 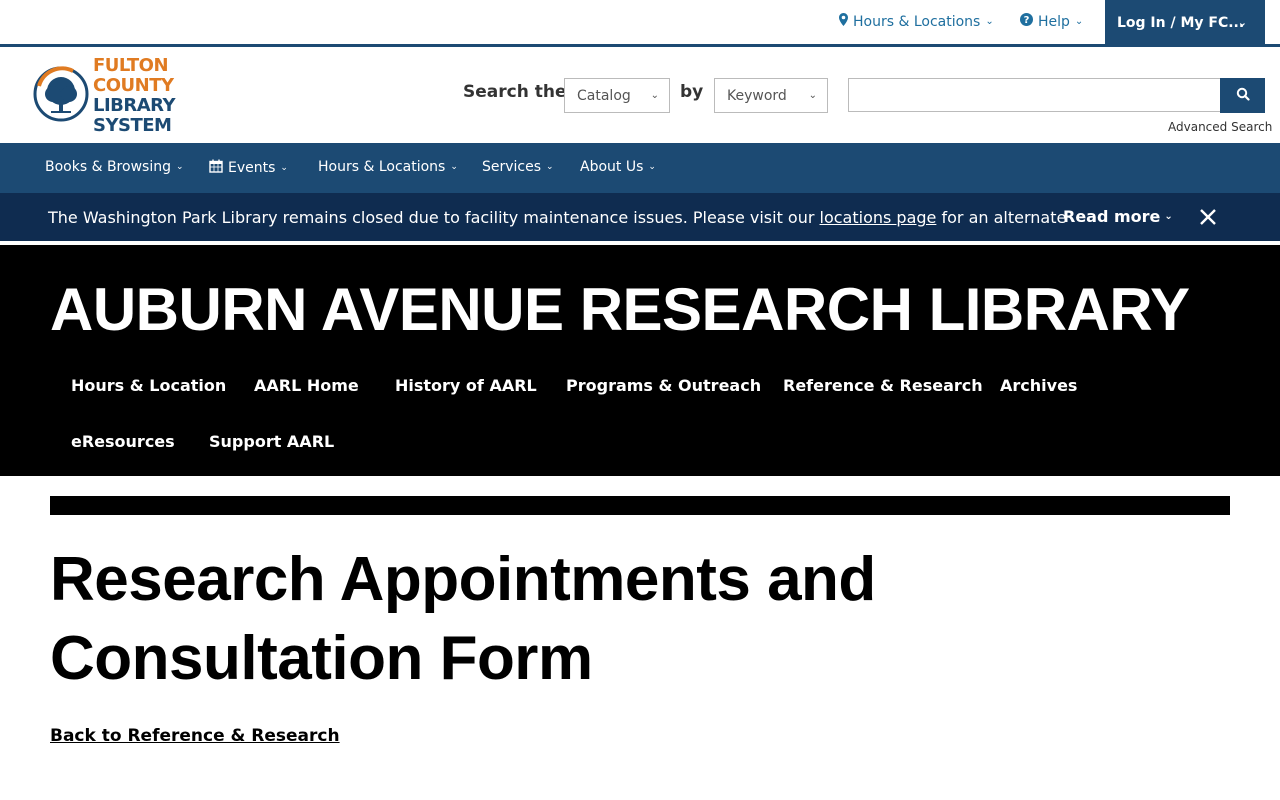 I want to click on help-link: ? Help ⌄, so click(x=1051, y=21).